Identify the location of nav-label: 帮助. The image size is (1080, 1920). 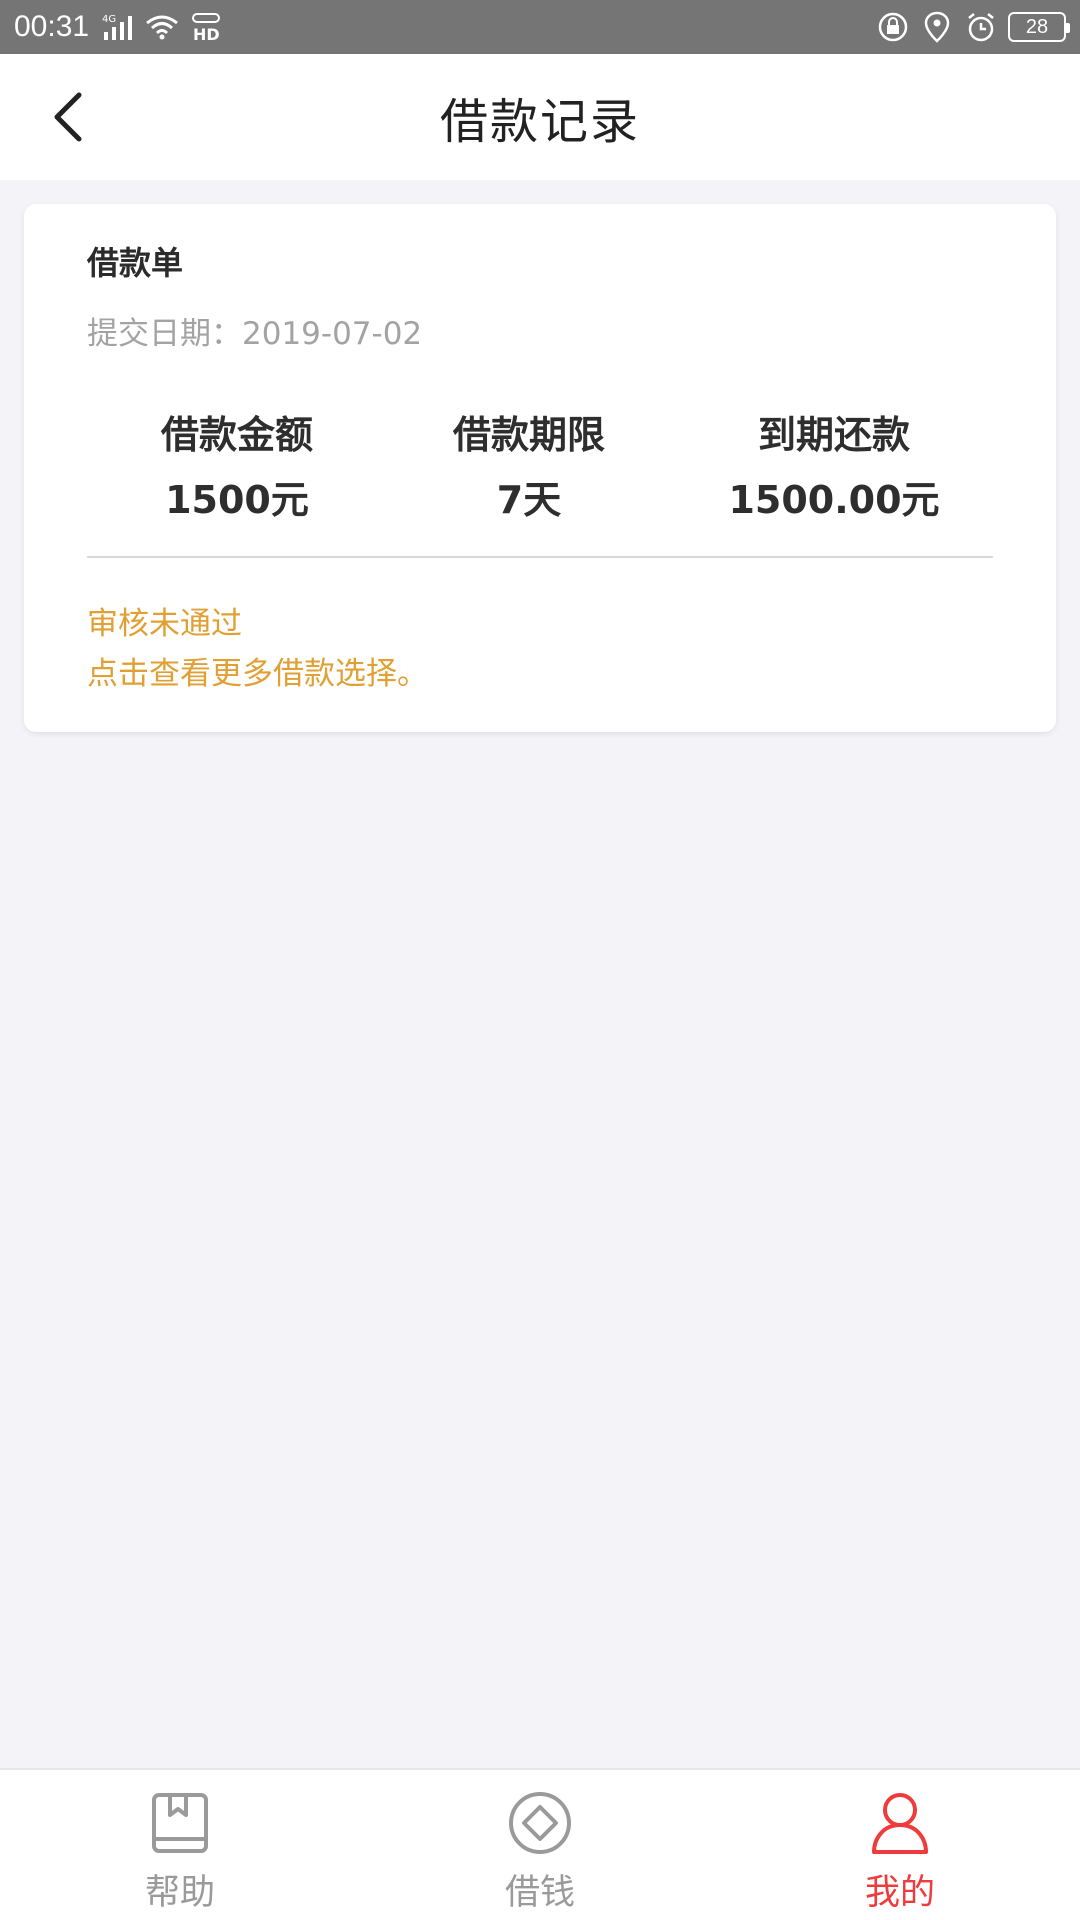
(179, 1893).